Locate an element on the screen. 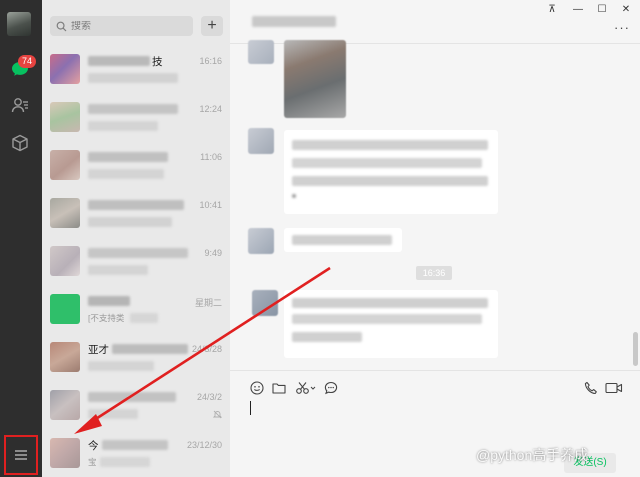  chat-list-item: 10:41 is located at coordinates (136, 212).